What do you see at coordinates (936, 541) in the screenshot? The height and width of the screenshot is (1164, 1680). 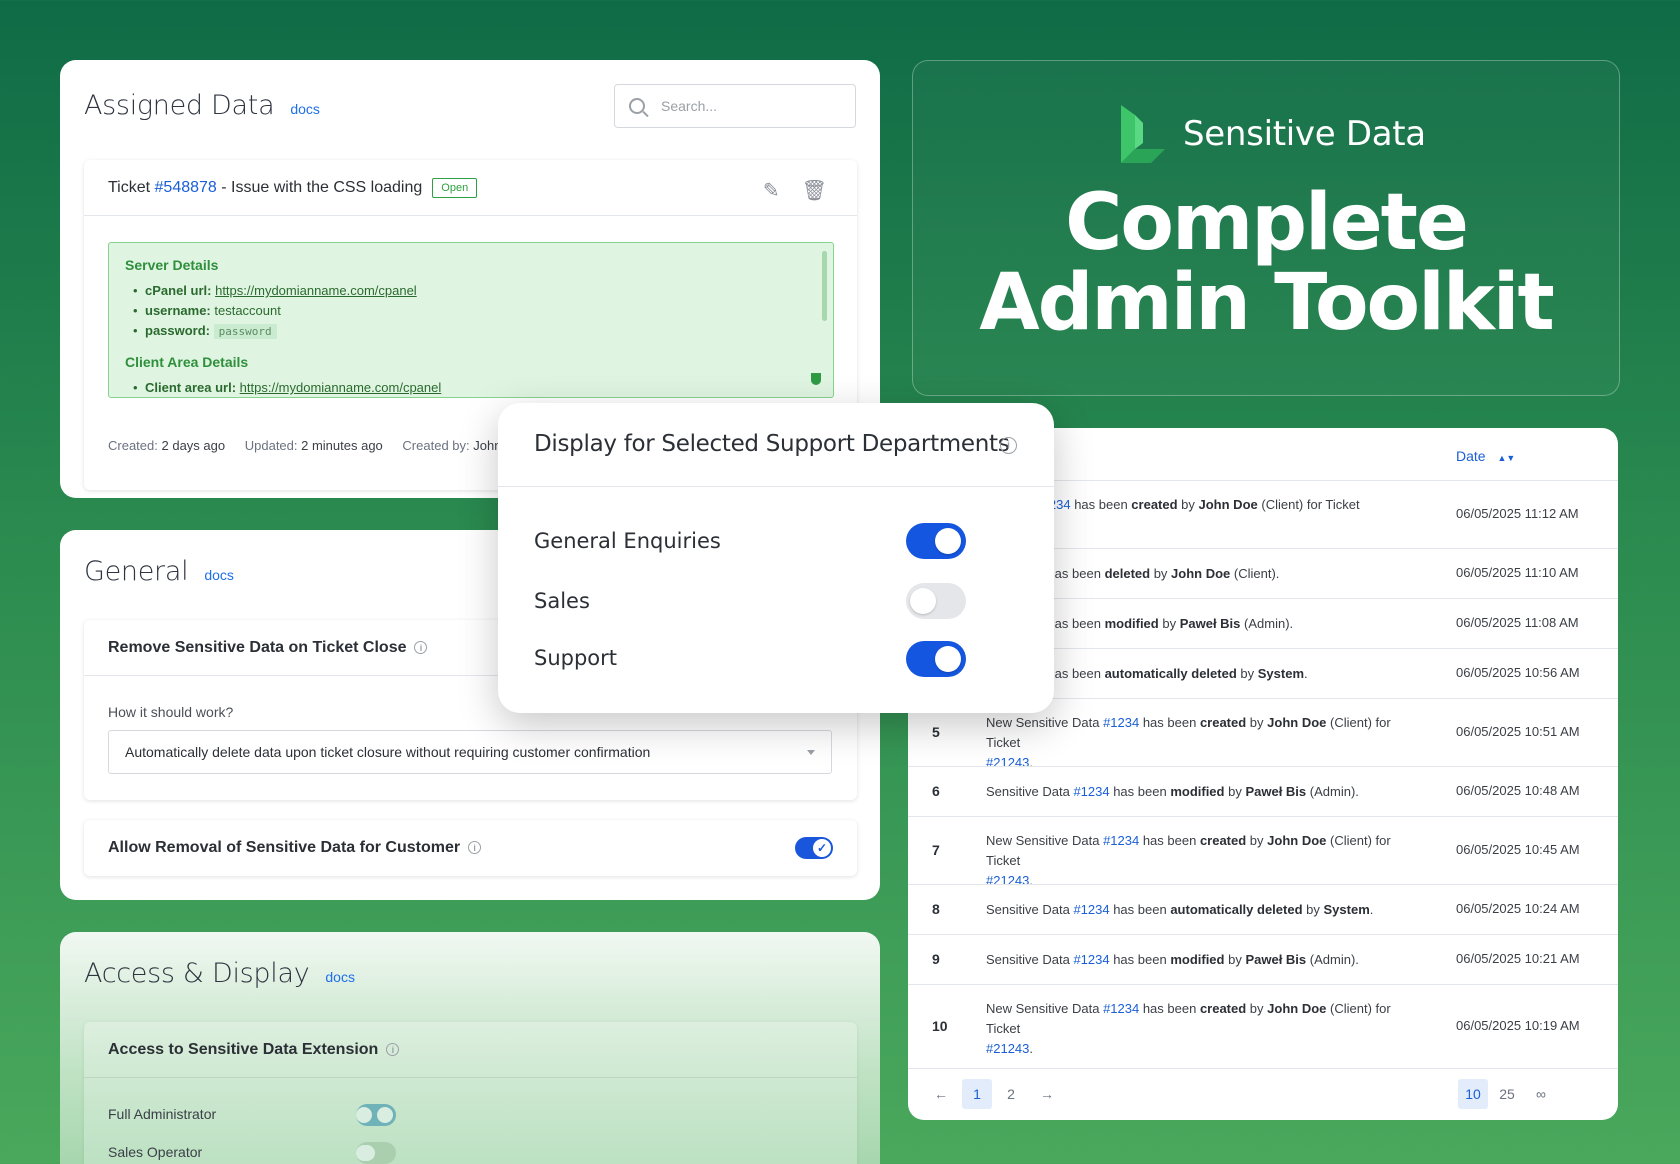 I see `toggle-general-enquiries` at bounding box center [936, 541].